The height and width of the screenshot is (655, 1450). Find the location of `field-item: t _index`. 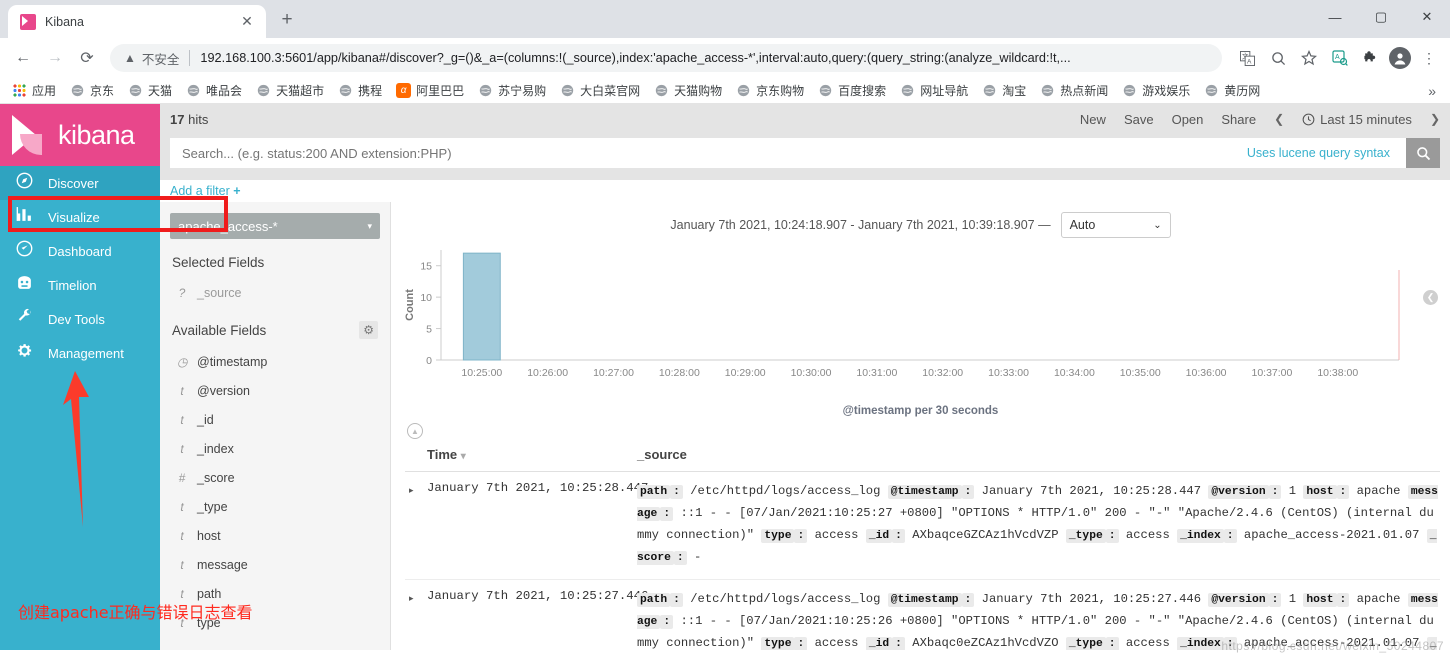

field-item: t _index is located at coordinates (275, 448).